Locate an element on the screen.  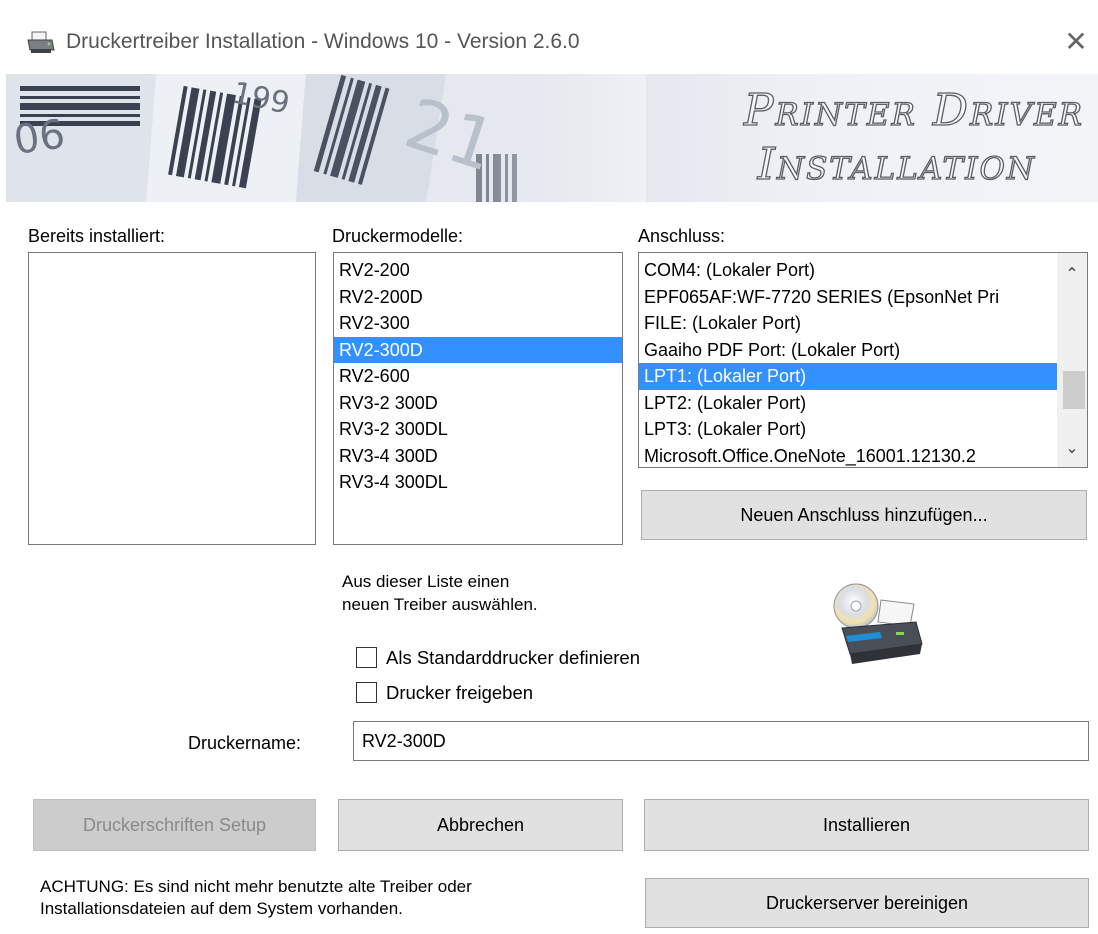
share-printer-checkbox is located at coordinates (366, 692).